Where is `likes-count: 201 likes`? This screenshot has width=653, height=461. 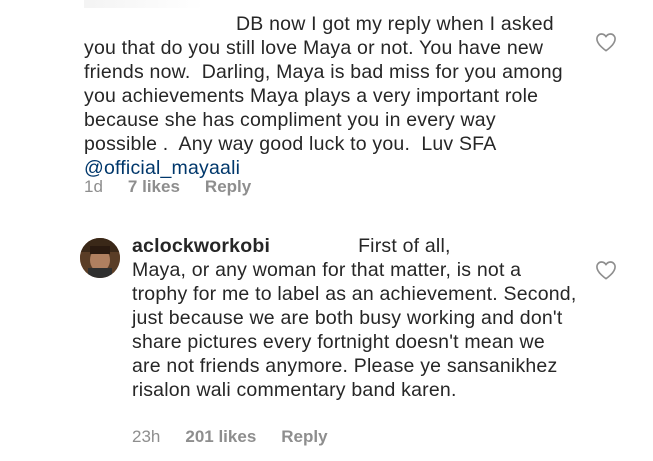 likes-count: 201 likes is located at coordinates (220, 437).